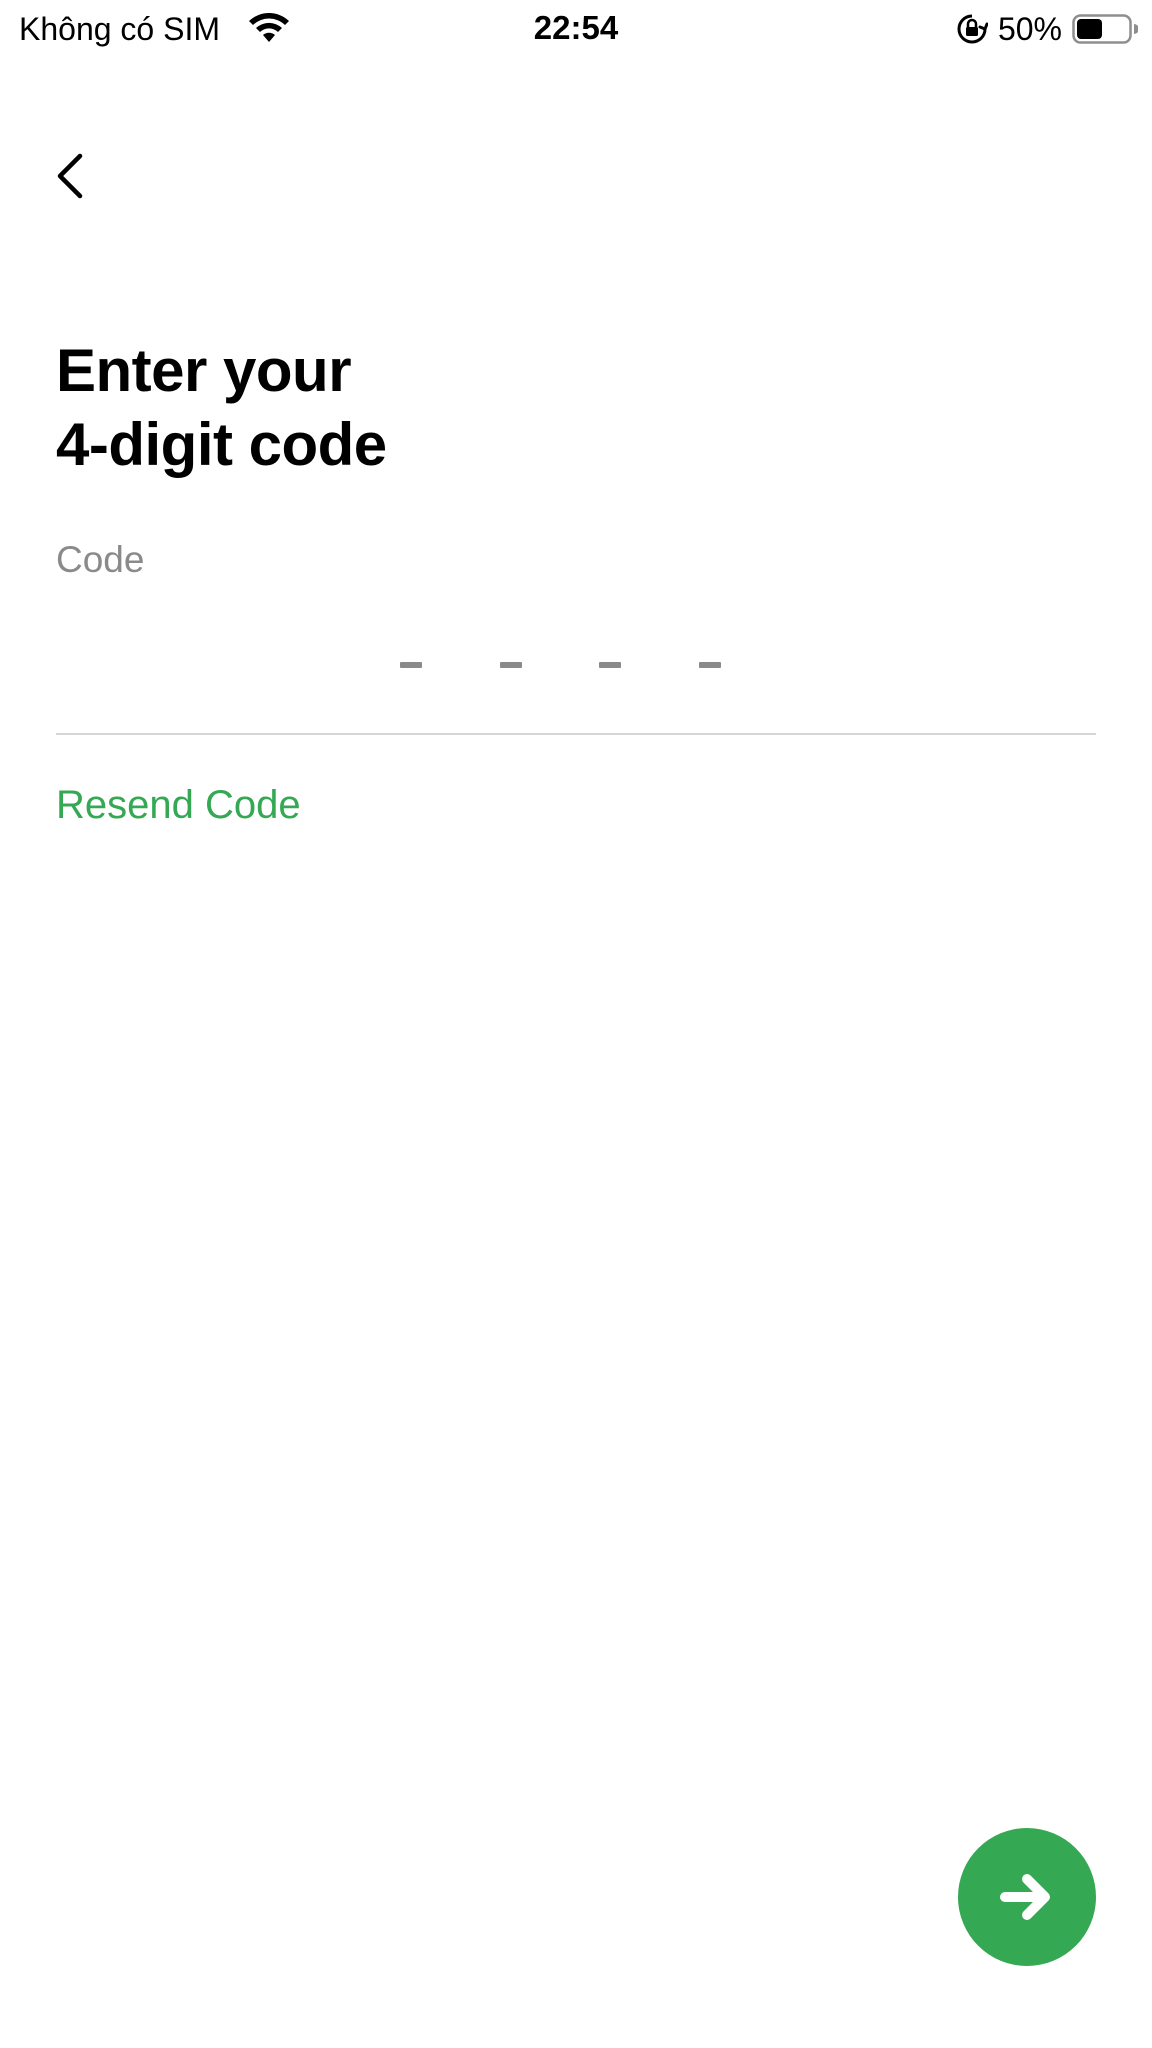  What do you see at coordinates (595, 672) in the screenshot?
I see `code-slots` at bounding box center [595, 672].